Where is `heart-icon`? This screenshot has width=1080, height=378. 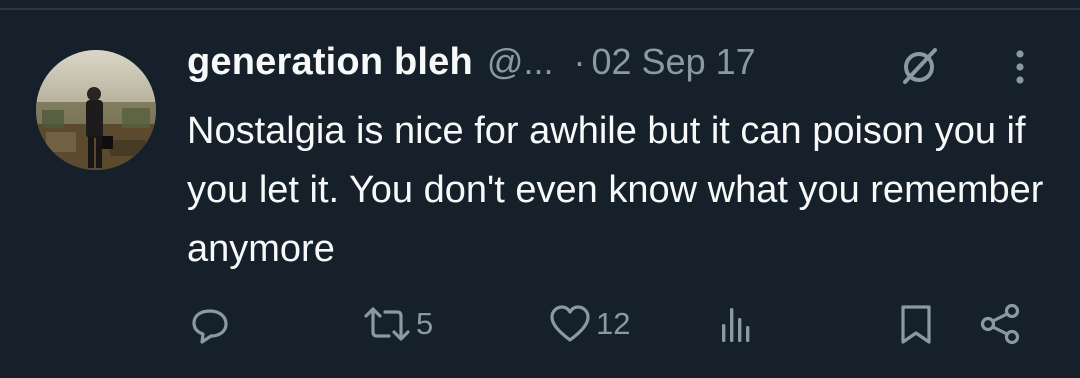 heart-icon is located at coordinates (570, 324).